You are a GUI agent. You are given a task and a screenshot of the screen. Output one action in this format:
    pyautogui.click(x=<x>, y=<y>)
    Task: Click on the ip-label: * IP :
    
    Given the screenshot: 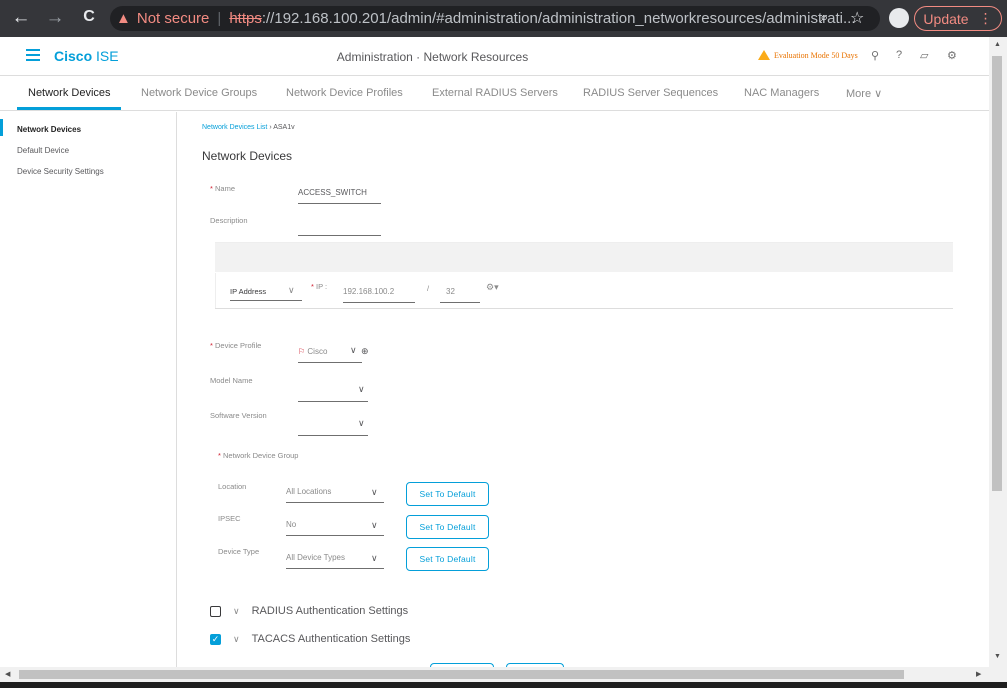 What is the action you would take?
    pyautogui.click(x=319, y=286)
    